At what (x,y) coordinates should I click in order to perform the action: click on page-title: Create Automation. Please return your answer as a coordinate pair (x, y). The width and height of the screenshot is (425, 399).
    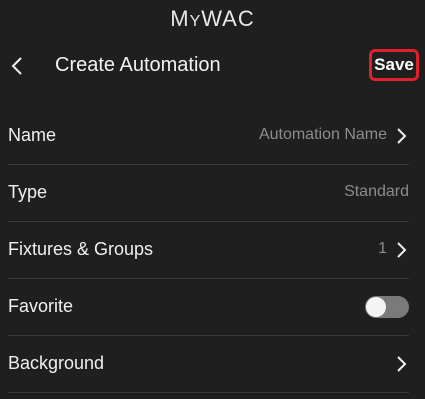
    Looking at the image, I should click on (138, 65).